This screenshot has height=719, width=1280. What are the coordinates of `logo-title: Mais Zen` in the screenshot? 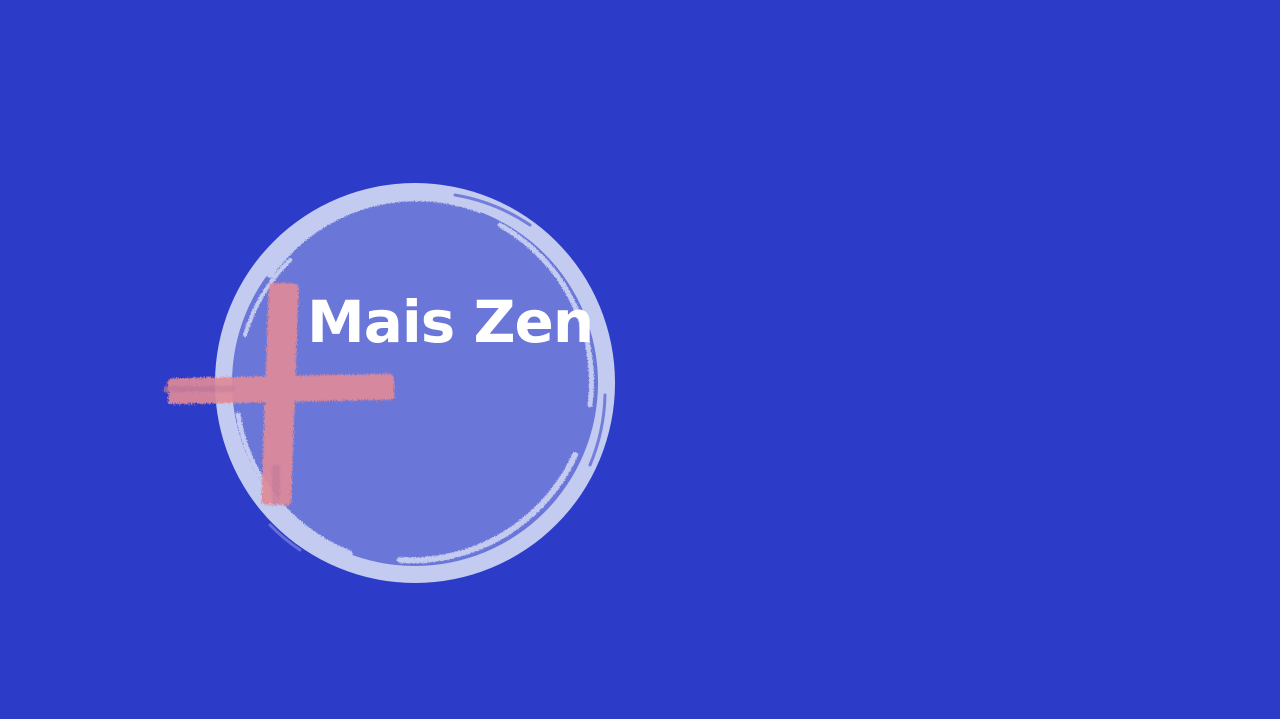 It's located at (450, 322).